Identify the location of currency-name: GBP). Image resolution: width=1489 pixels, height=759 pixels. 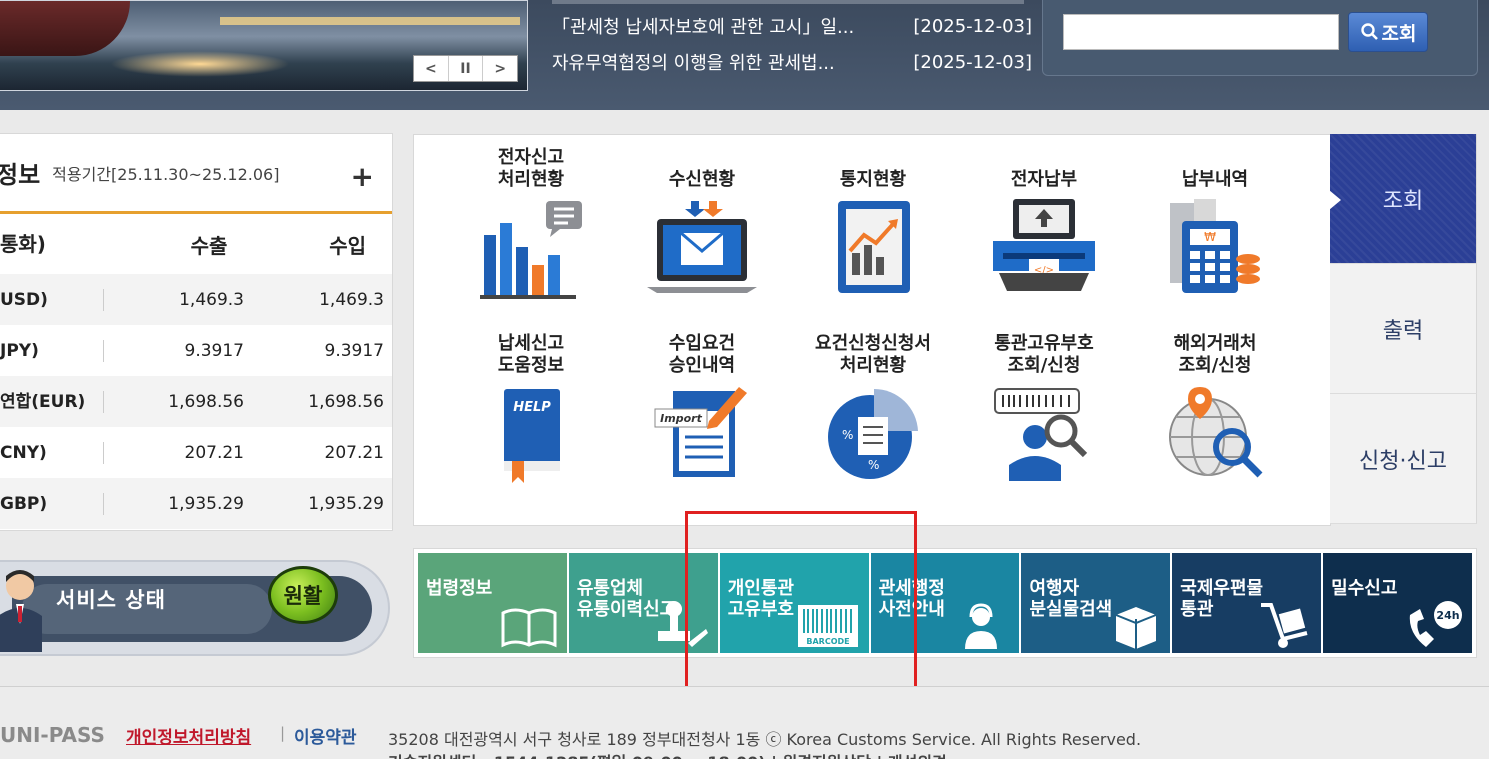
(52, 503).